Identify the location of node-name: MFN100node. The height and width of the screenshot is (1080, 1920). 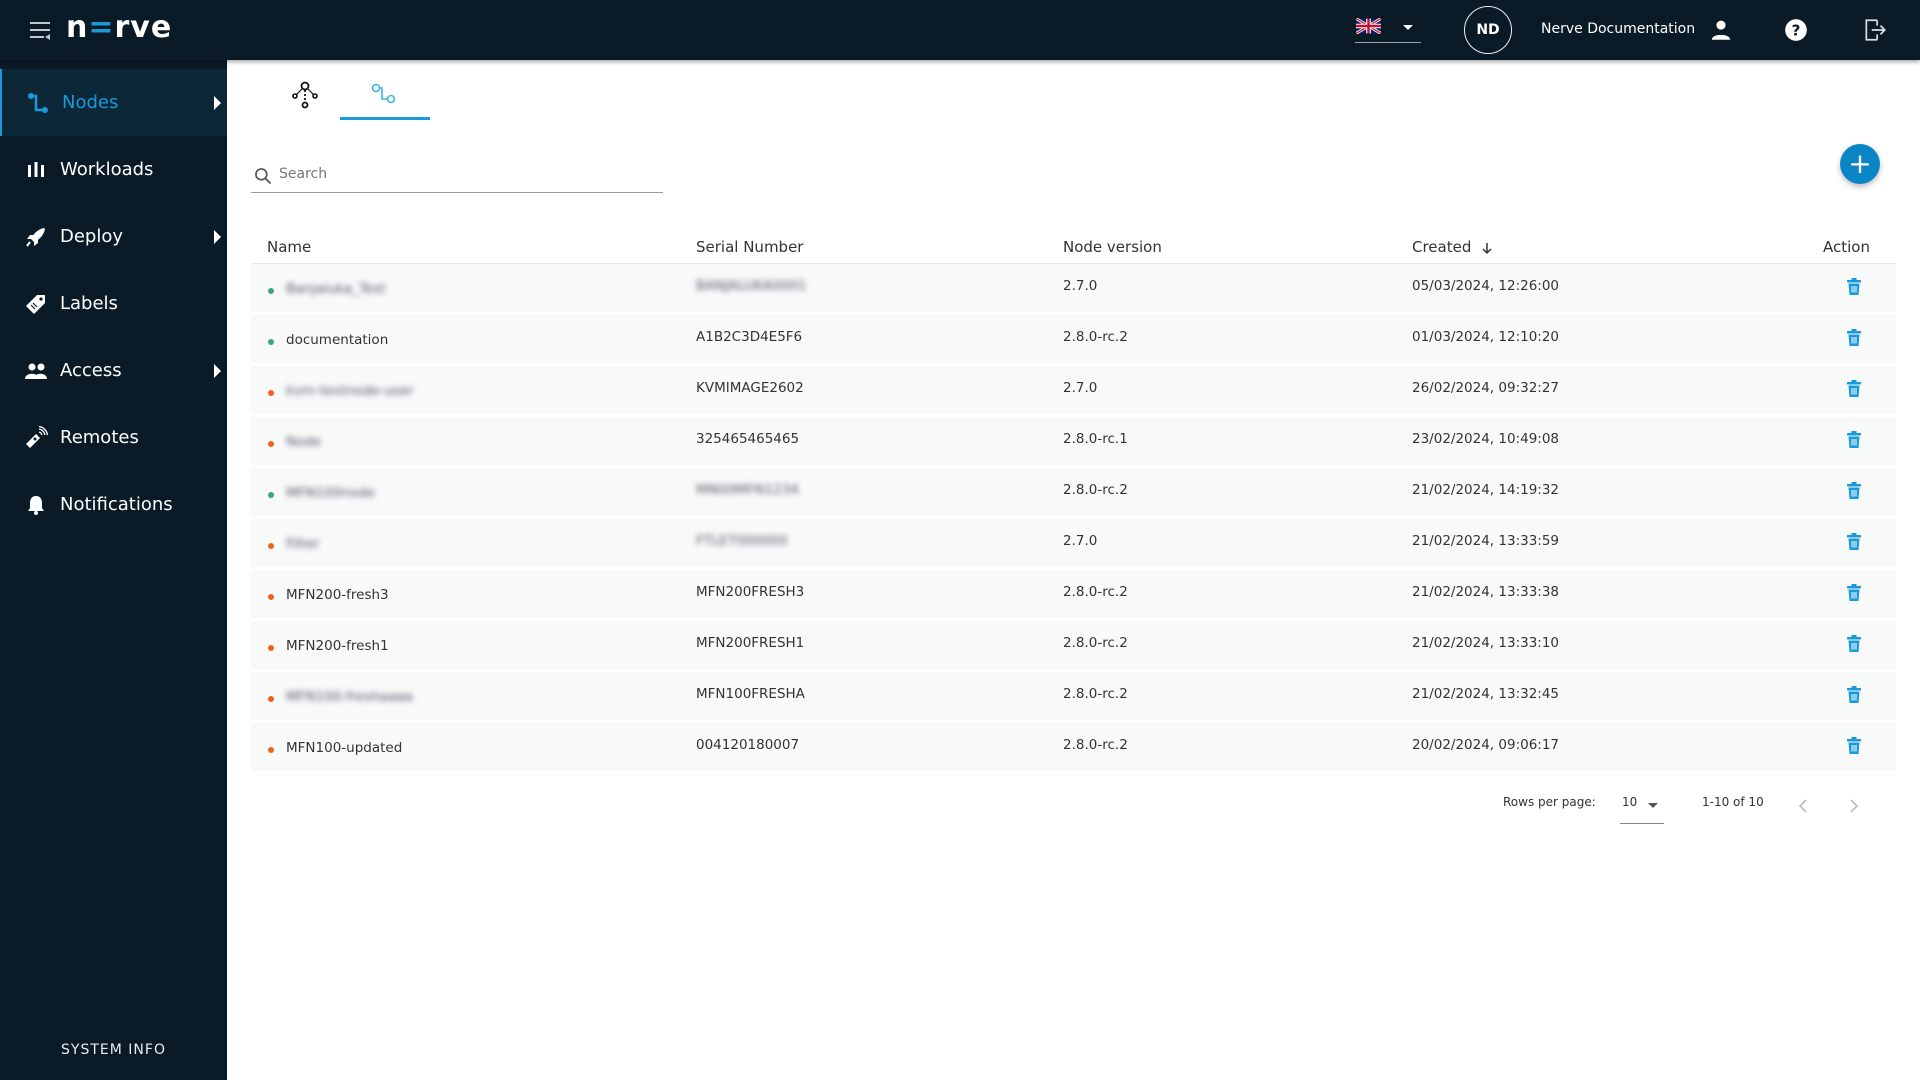
(330, 493).